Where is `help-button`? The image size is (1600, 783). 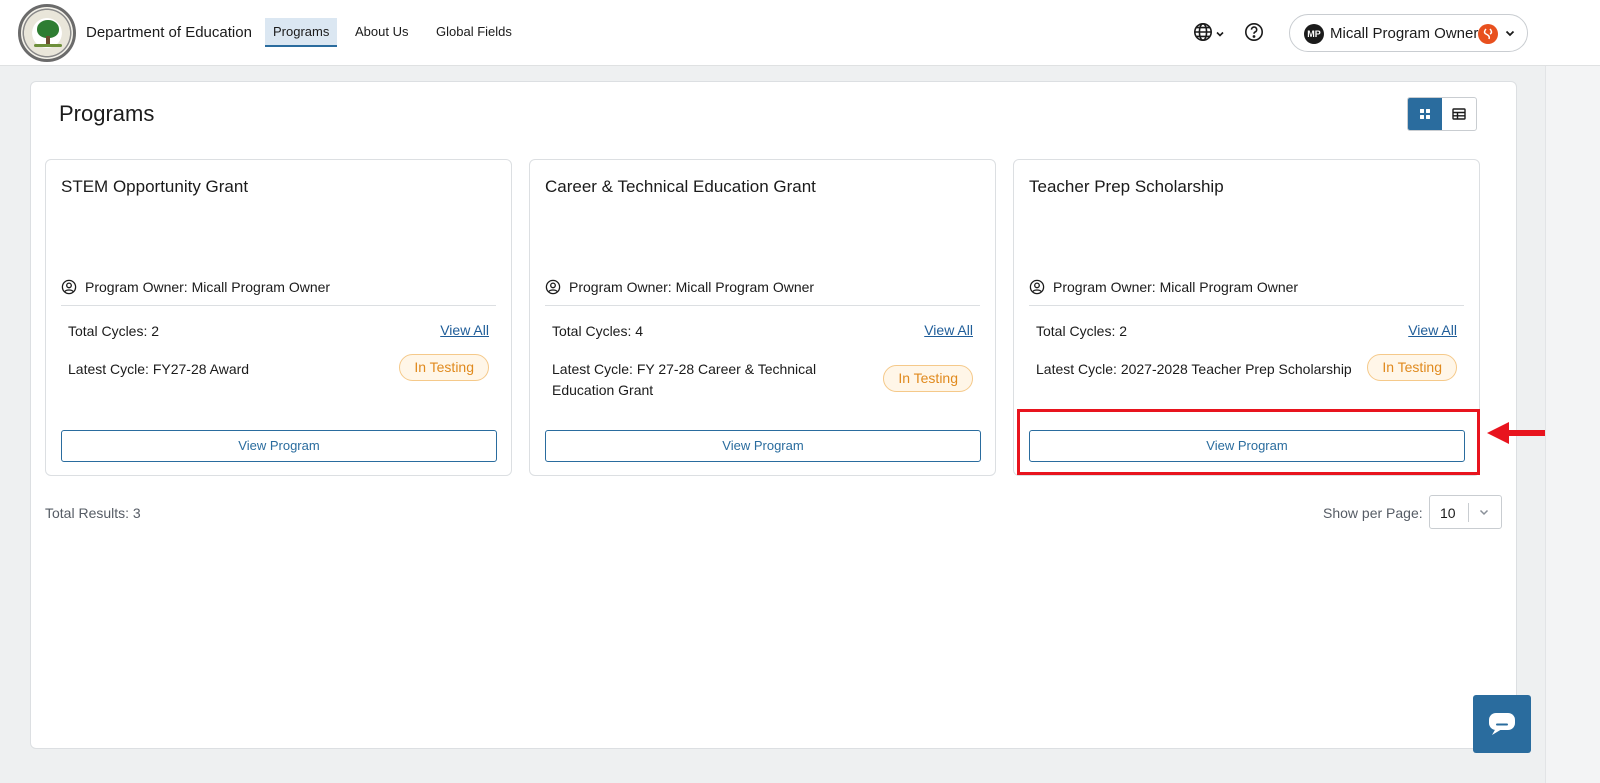
help-button is located at coordinates (1254, 32).